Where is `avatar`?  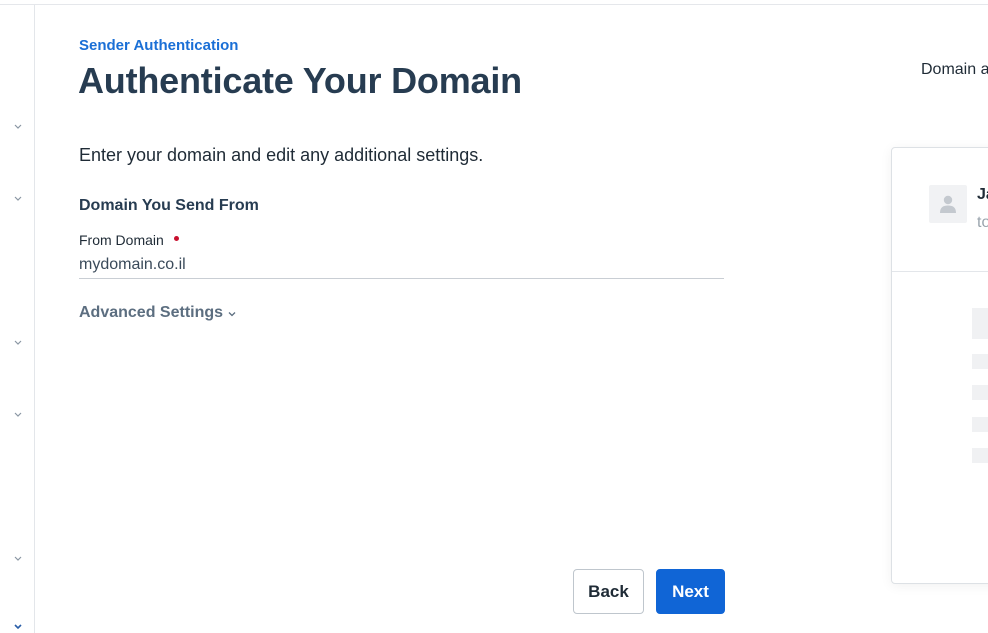 avatar is located at coordinates (948, 204).